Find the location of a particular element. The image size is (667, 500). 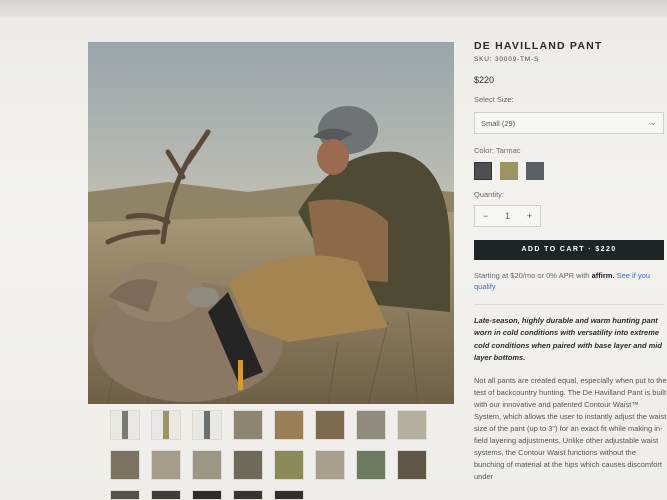

affirm-logo: affirm. is located at coordinates (603, 275).